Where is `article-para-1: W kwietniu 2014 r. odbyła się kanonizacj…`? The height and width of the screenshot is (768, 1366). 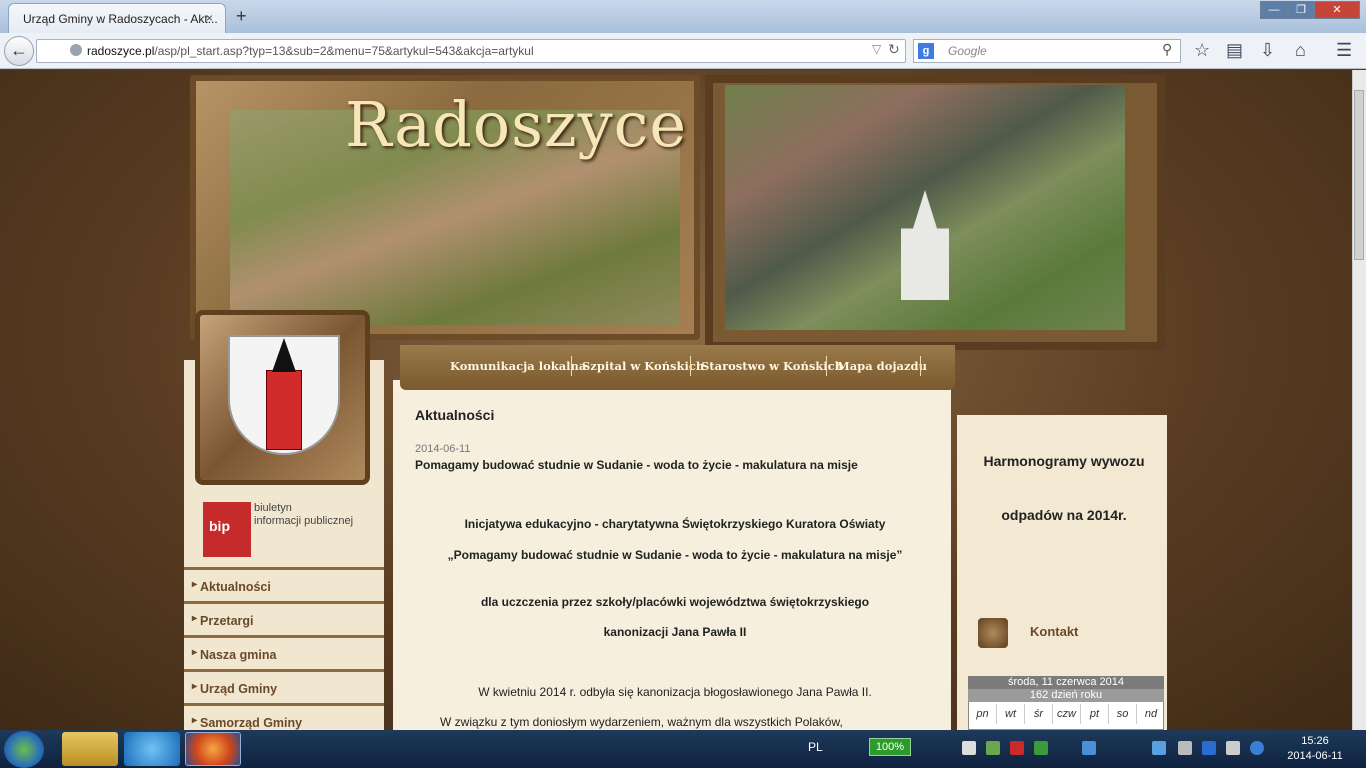
article-para-1: W kwietniu 2014 r. odbyła się kanonizacj… is located at coordinates (675, 692).